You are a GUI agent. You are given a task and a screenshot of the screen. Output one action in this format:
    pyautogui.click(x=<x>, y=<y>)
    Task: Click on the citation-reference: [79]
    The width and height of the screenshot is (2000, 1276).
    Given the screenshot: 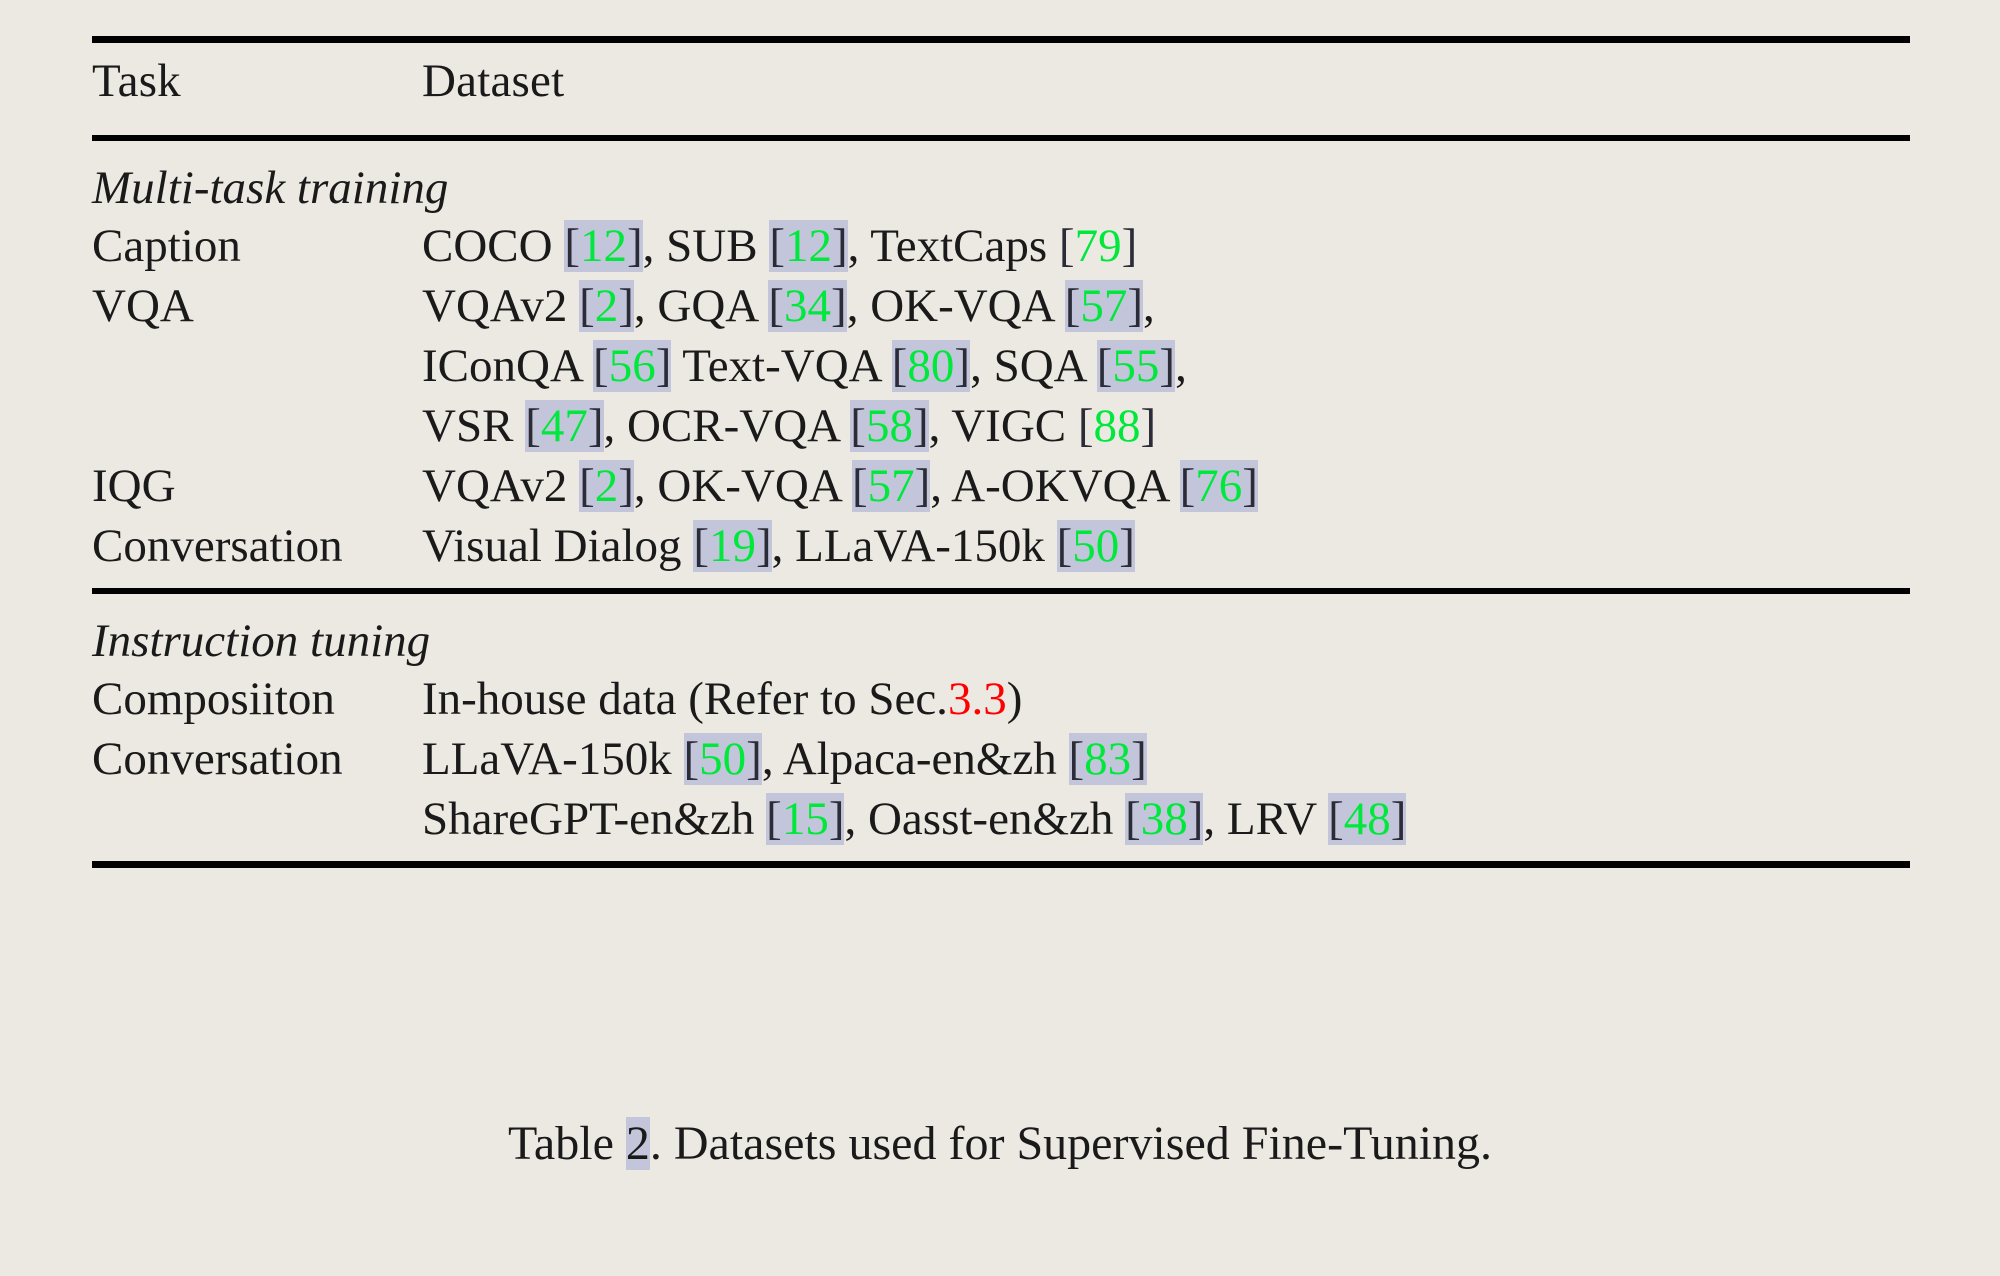 What is the action you would take?
    pyautogui.click(x=1098, y=246)
    